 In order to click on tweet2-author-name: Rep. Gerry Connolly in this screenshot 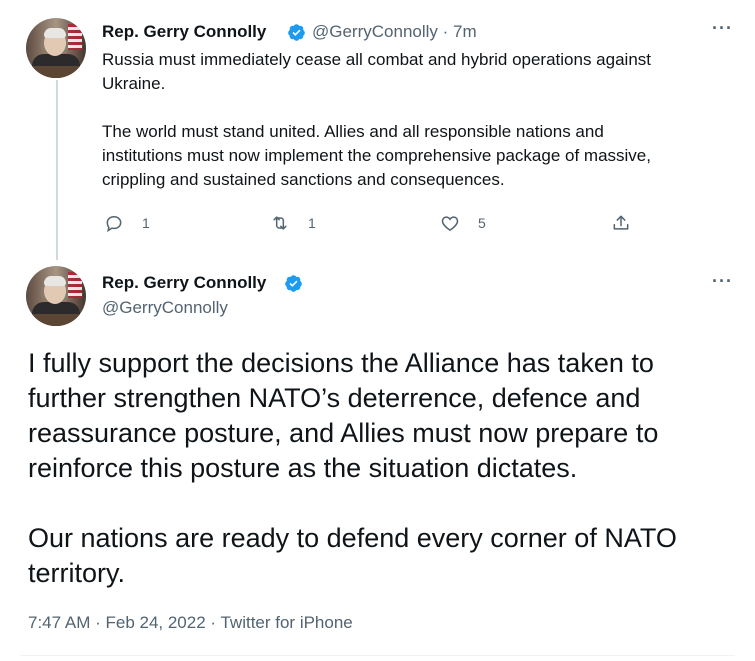, I will do `click(184, 283)`.